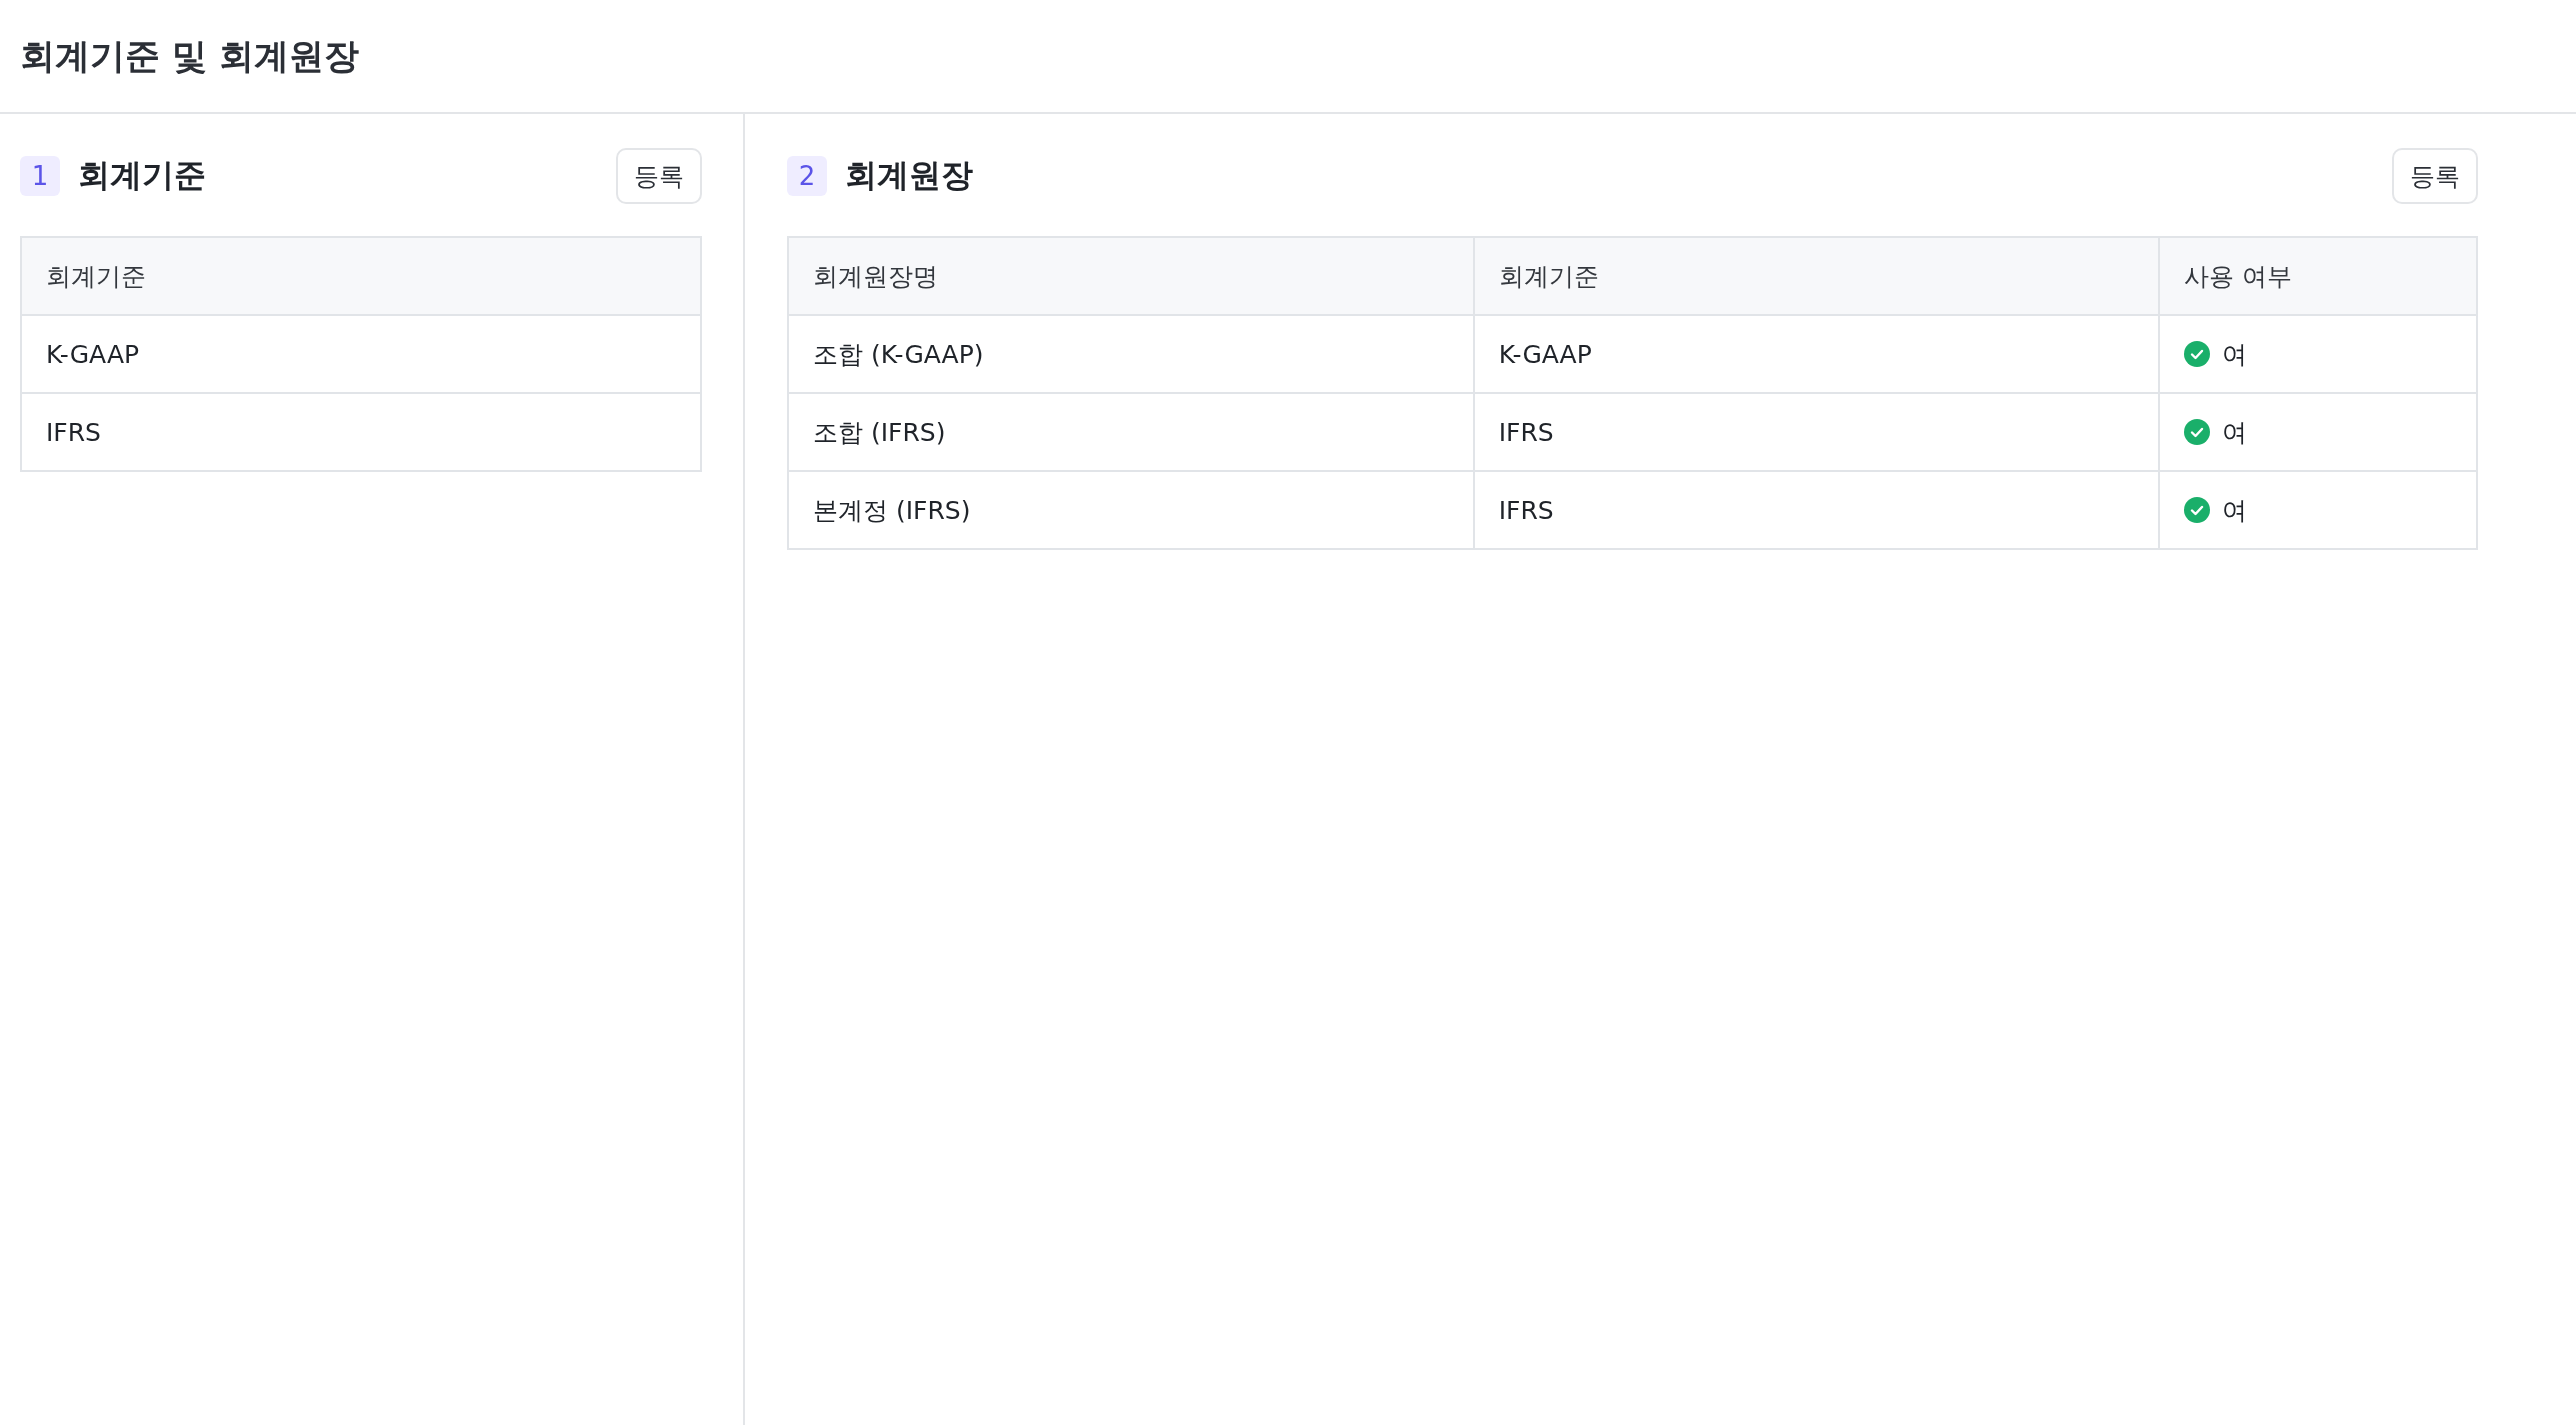 The width and height of the screenshot is (2576, 1425). What do you see at coordinates (1131, 432) in the screenshot?
I see `table-cell: 조합 (IFRS)` at bounding box center [1131, 432].